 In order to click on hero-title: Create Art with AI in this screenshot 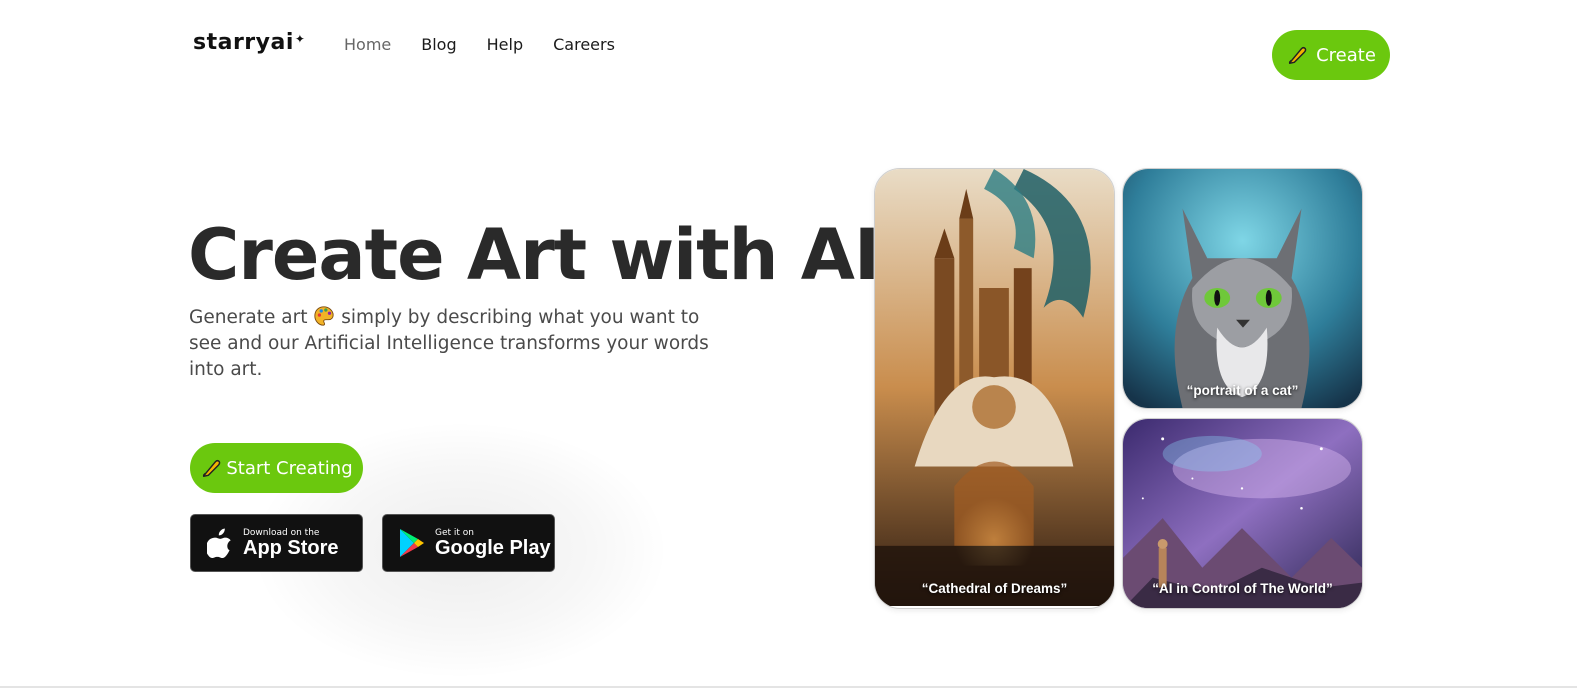, I will do `click(534, 255)`.